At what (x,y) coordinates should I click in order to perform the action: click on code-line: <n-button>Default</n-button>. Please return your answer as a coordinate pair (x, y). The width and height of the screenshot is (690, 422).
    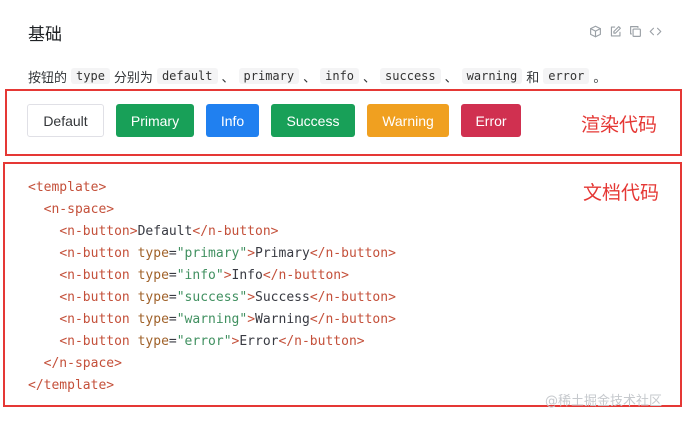
    Looking at the image, I should click on (153, 231).